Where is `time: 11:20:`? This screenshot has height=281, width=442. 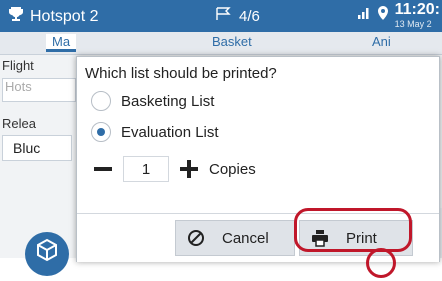 time: 11:20: is located at coordinates (417, 9).